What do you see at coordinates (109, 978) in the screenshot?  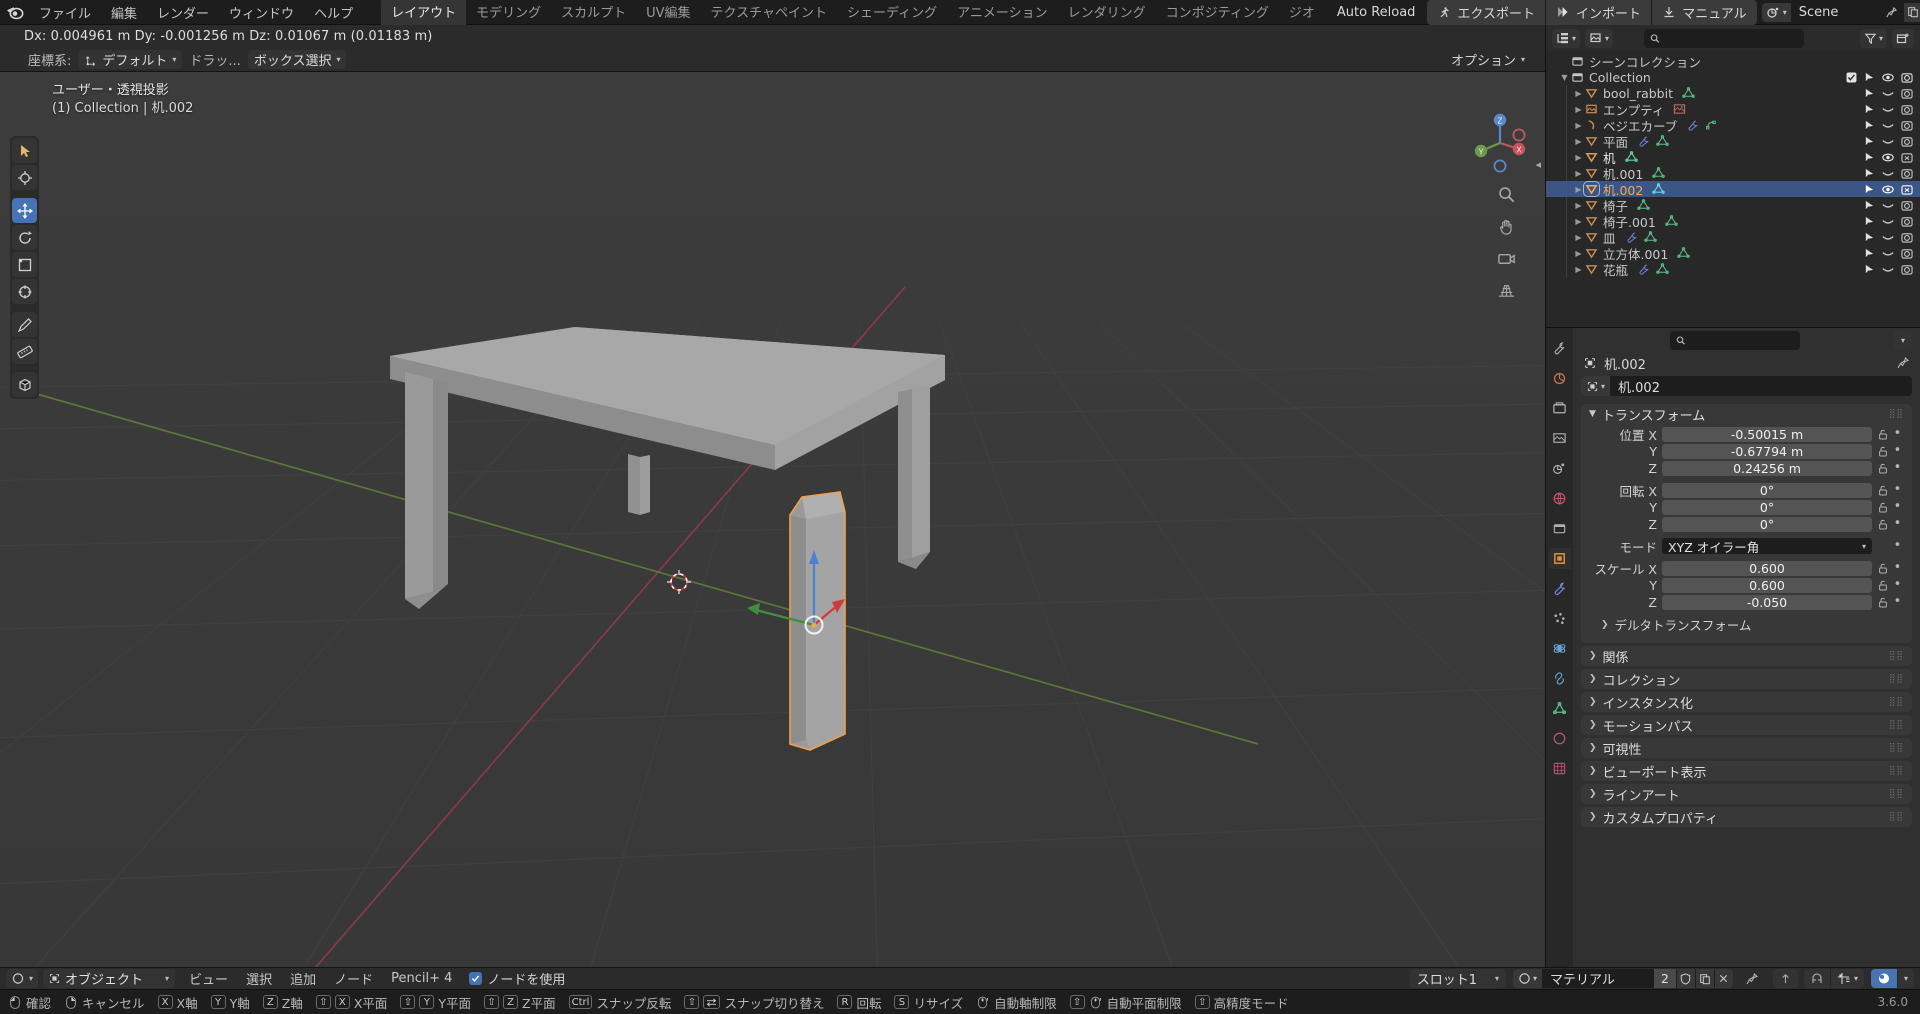 I see `mode-selector: オブジェクト ▾` at bounding box center [109, 978].